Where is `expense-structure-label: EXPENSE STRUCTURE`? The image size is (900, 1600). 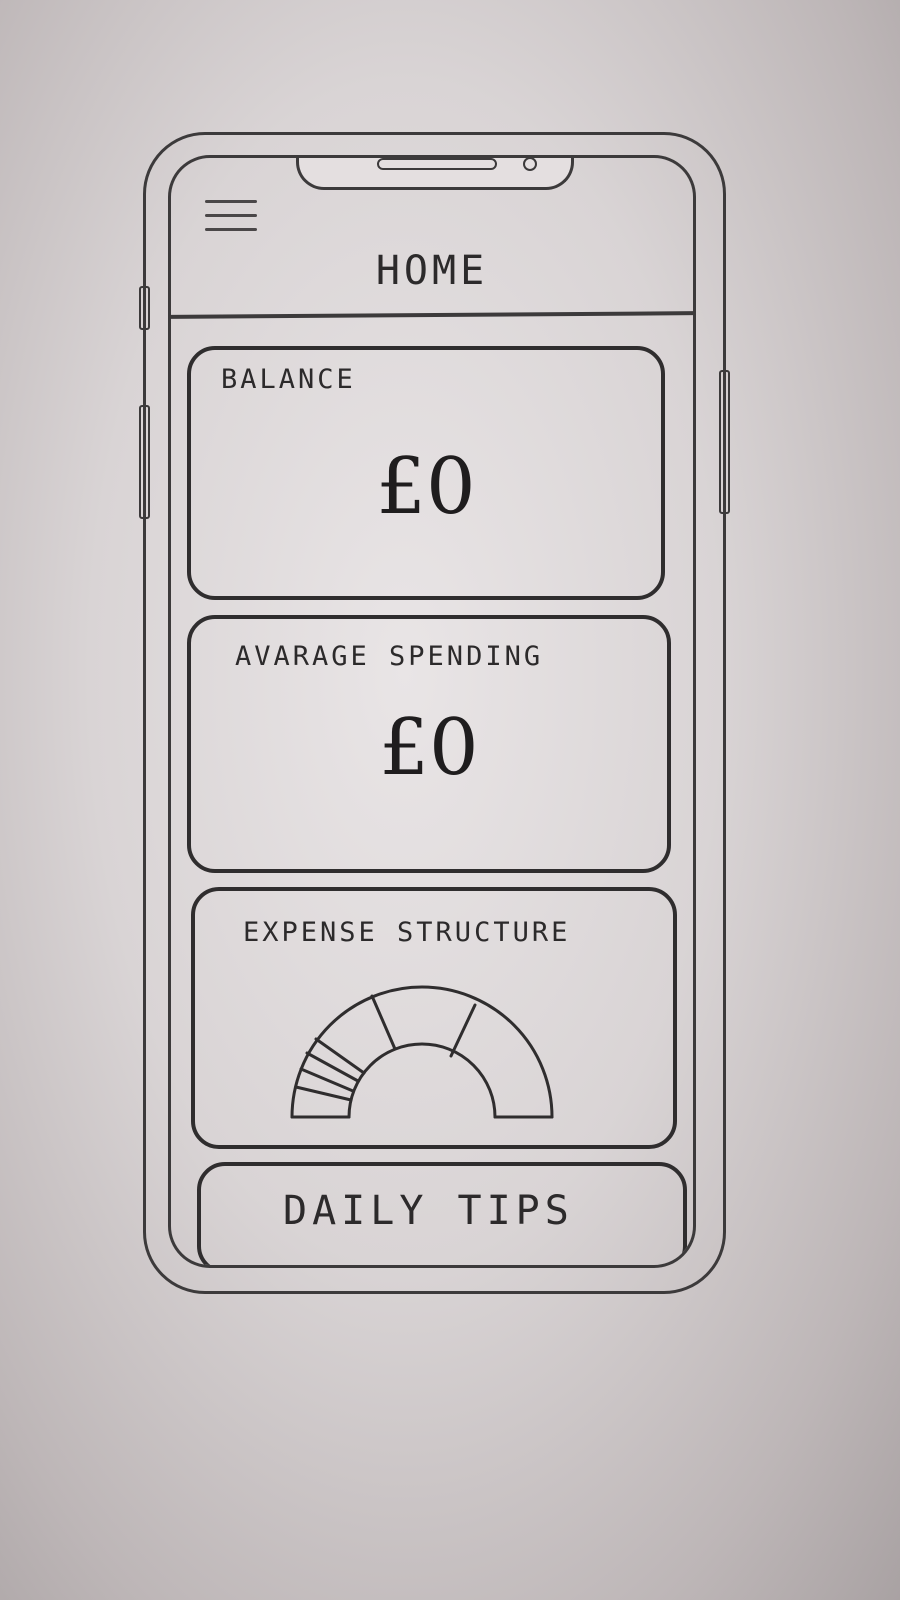
expense-structure-label: EXPENSE STRUCTURE is located at coordinates (407, 932).